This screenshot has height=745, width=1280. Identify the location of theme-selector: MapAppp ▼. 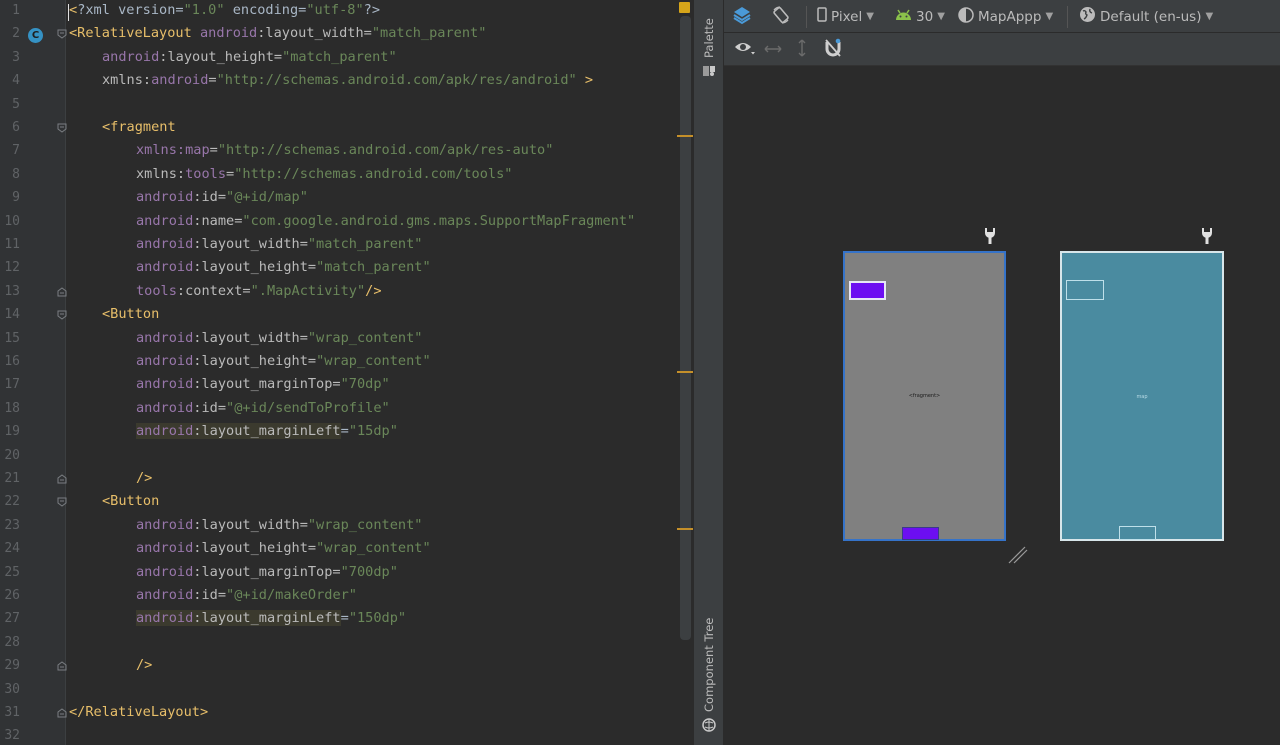
(1005, 16).